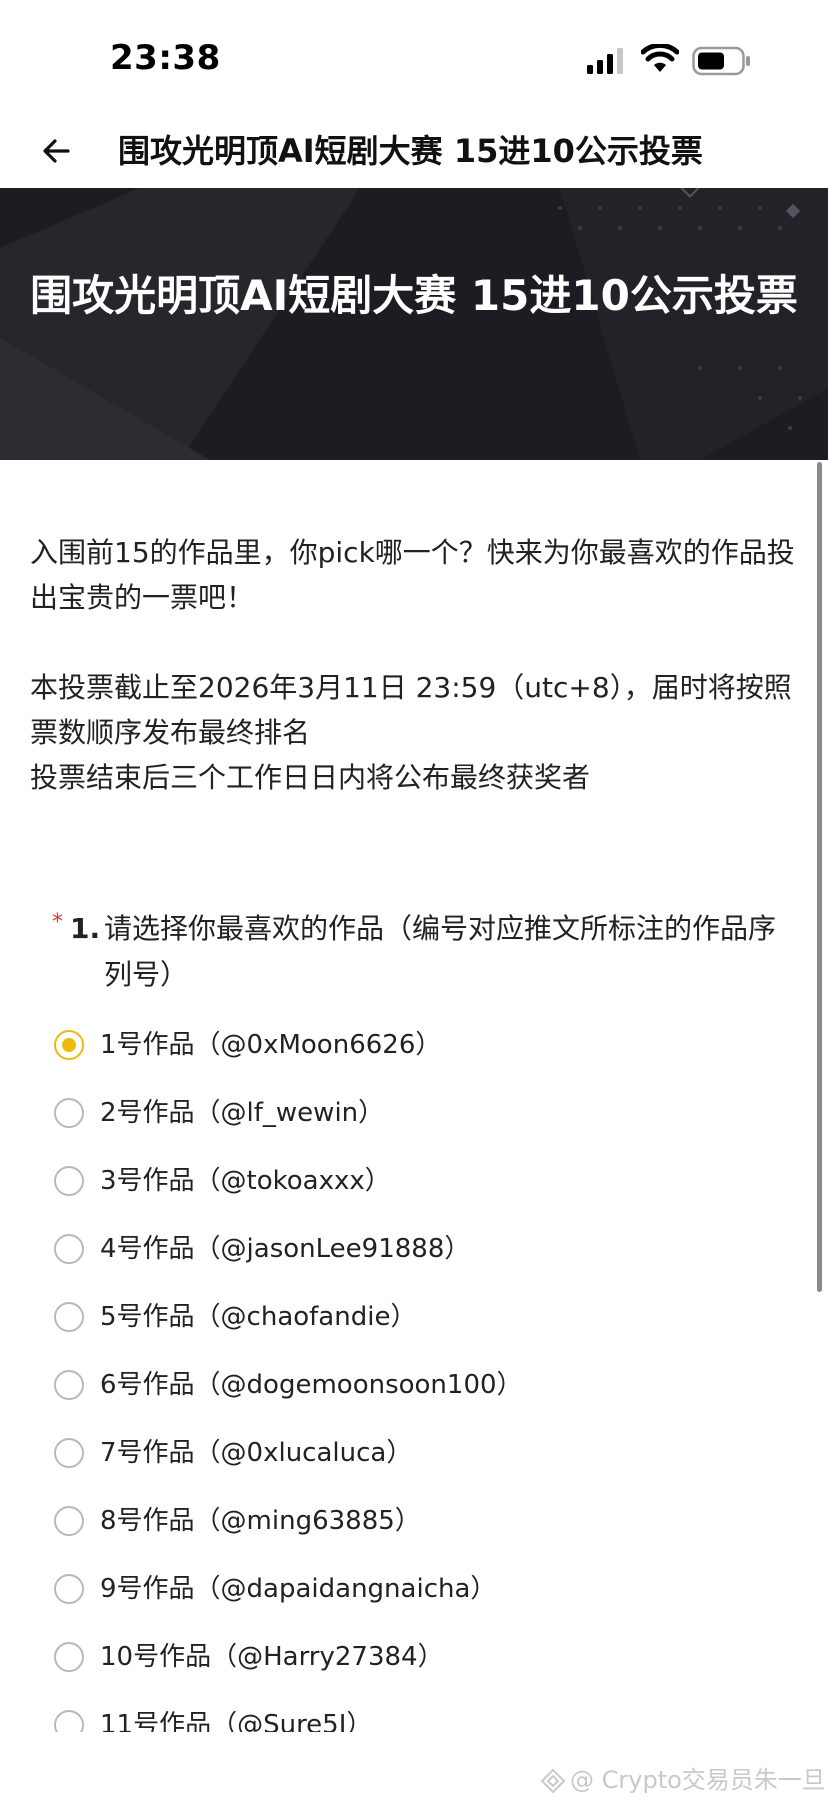 The image size is (828, 1800). What do you see at coordinates (440, 951) in the screenshot?
I see `question-text: 请选择你最喜欢的作品（编号对应推文所标注的作品序列号）` at bounding box center [440, 951].